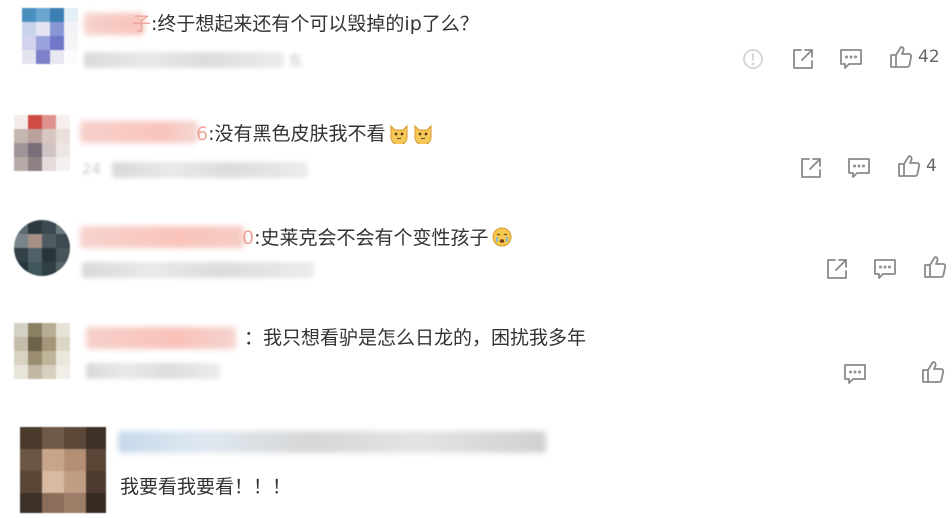  Describe the element at coordinates (202, 134) in the screenshot. I see `username-visible: 6` at that location.